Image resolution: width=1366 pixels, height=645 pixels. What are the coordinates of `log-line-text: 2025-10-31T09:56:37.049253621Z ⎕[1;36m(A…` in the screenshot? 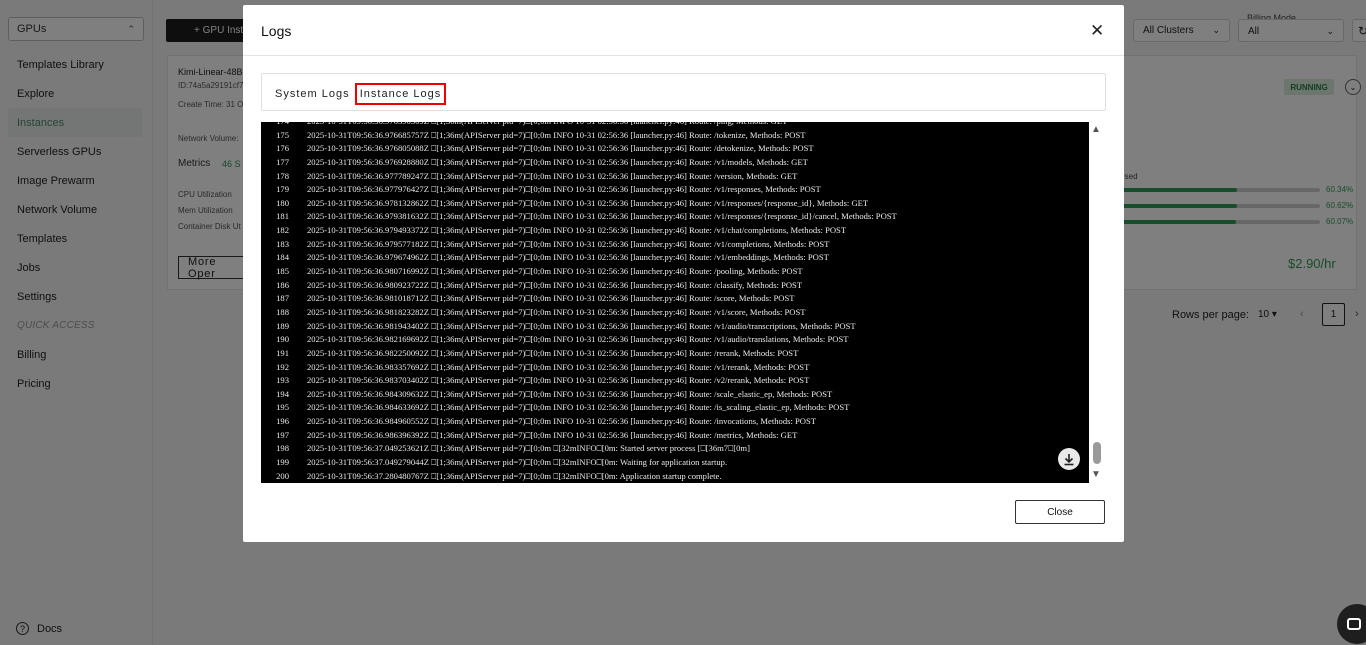 It's located at (528, 448).